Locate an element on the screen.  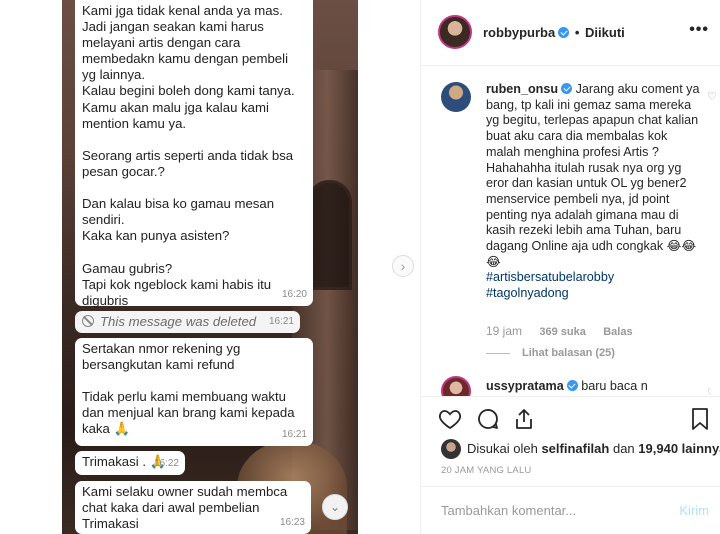
reply-button: Balas is located at coordinates (617, 332).